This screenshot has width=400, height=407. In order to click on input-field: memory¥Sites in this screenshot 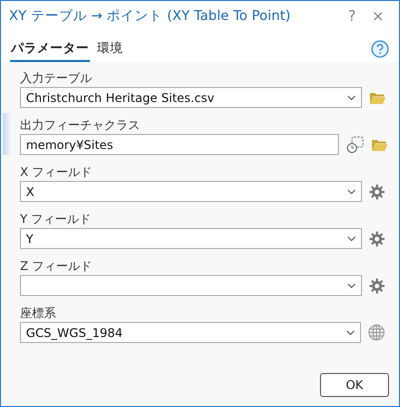, I will do `click(179, 144)`.